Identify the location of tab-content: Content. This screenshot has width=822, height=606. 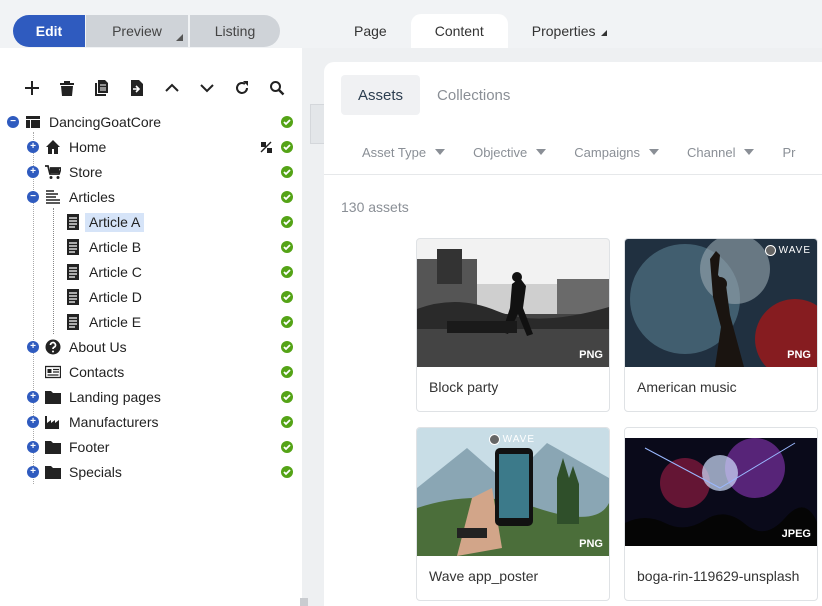
(459, 31).